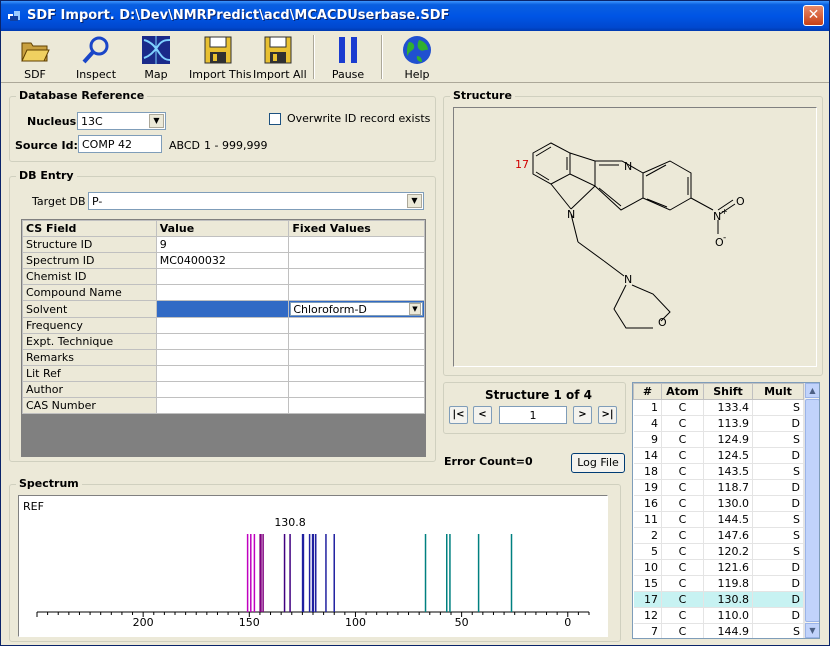  What do you see at coordinates (256, 201) in the screenshot?
I see `target-db-select: P- ▼` at bounding box center [256, 201].